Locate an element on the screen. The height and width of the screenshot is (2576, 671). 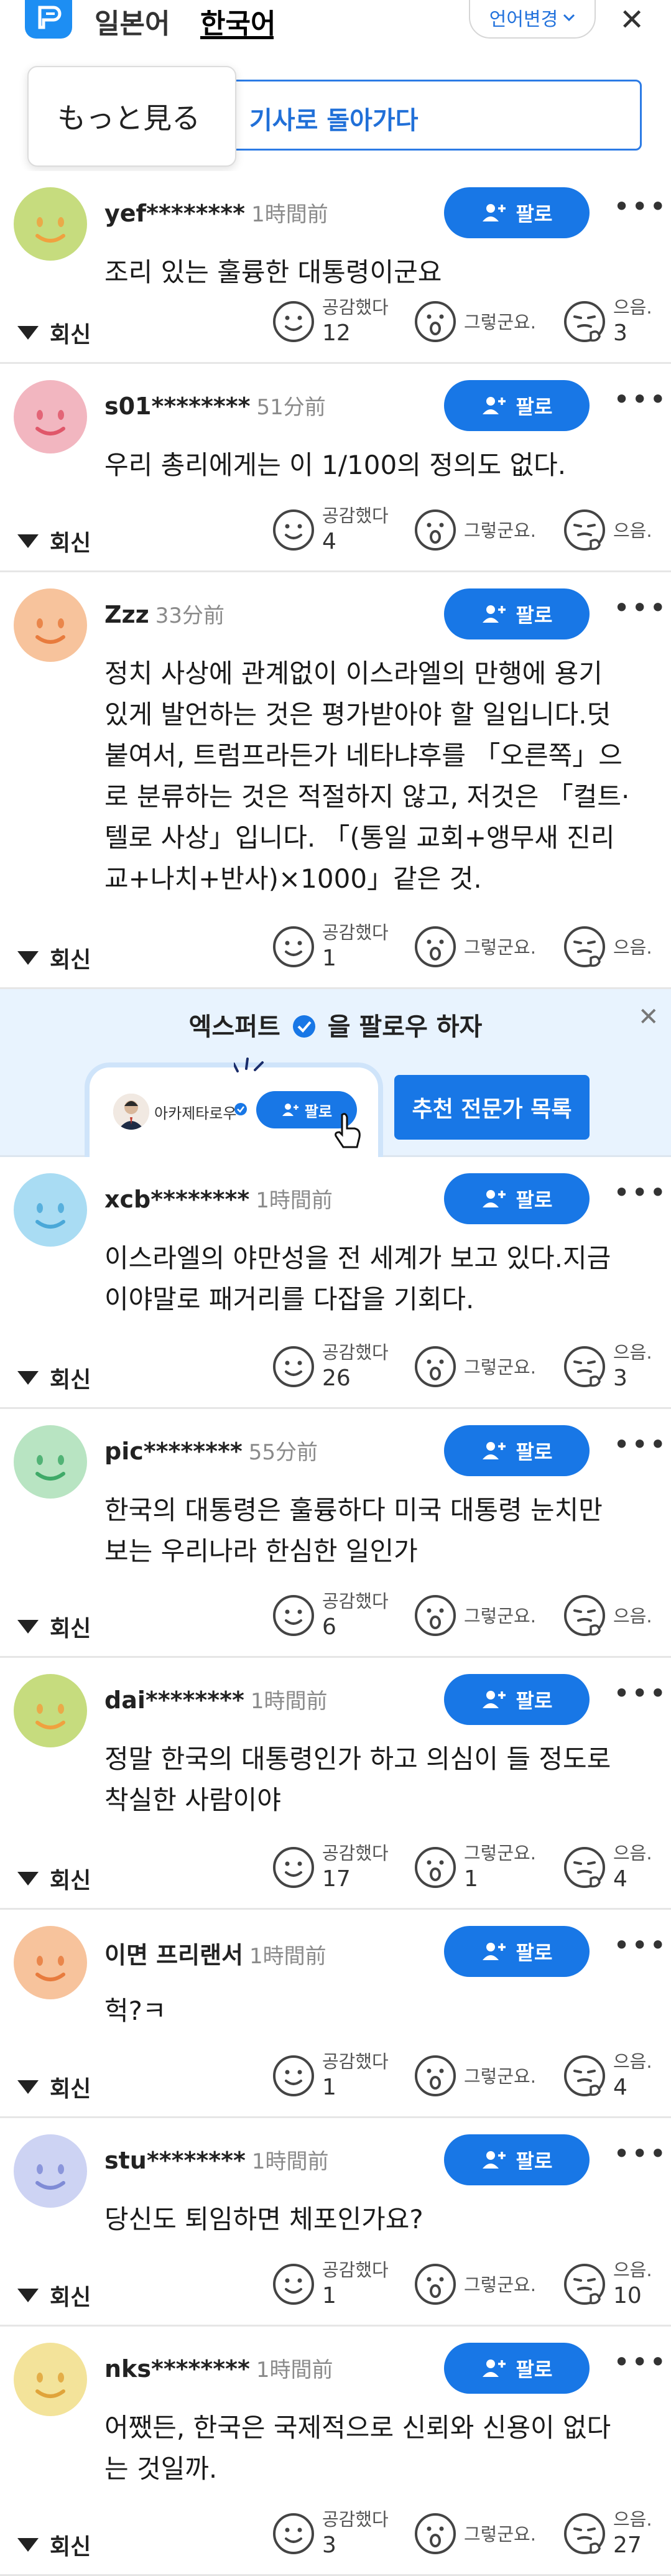
username-text: nks******** is located at coordinates (177, 2369).